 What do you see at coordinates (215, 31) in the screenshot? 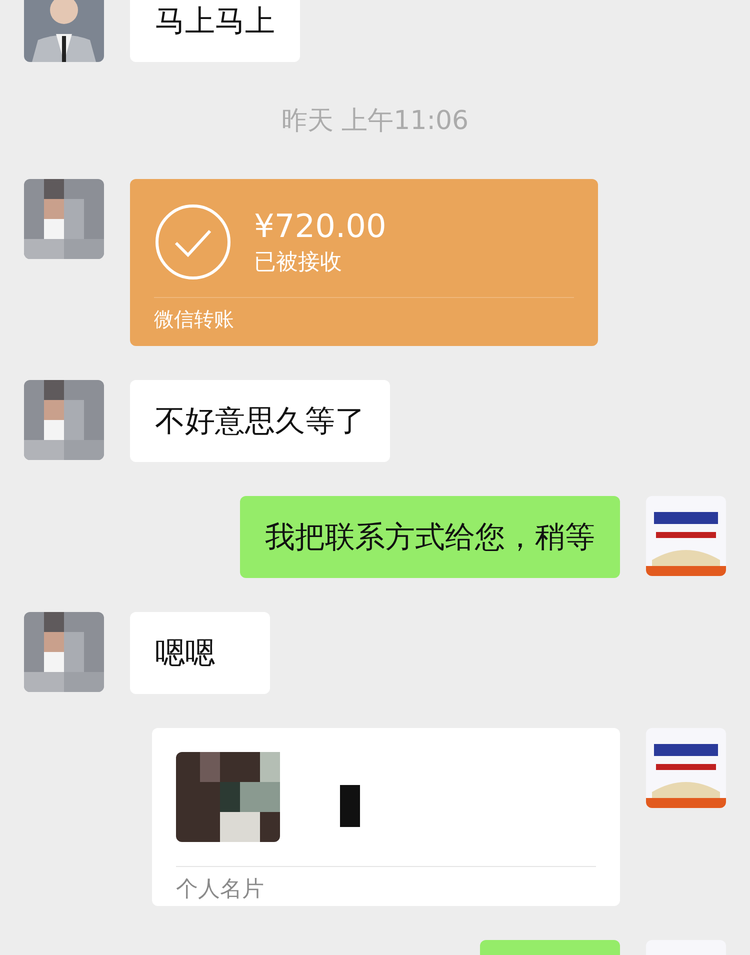
I see `message-bubble: 马上马上` at bounding box center [215, 31].